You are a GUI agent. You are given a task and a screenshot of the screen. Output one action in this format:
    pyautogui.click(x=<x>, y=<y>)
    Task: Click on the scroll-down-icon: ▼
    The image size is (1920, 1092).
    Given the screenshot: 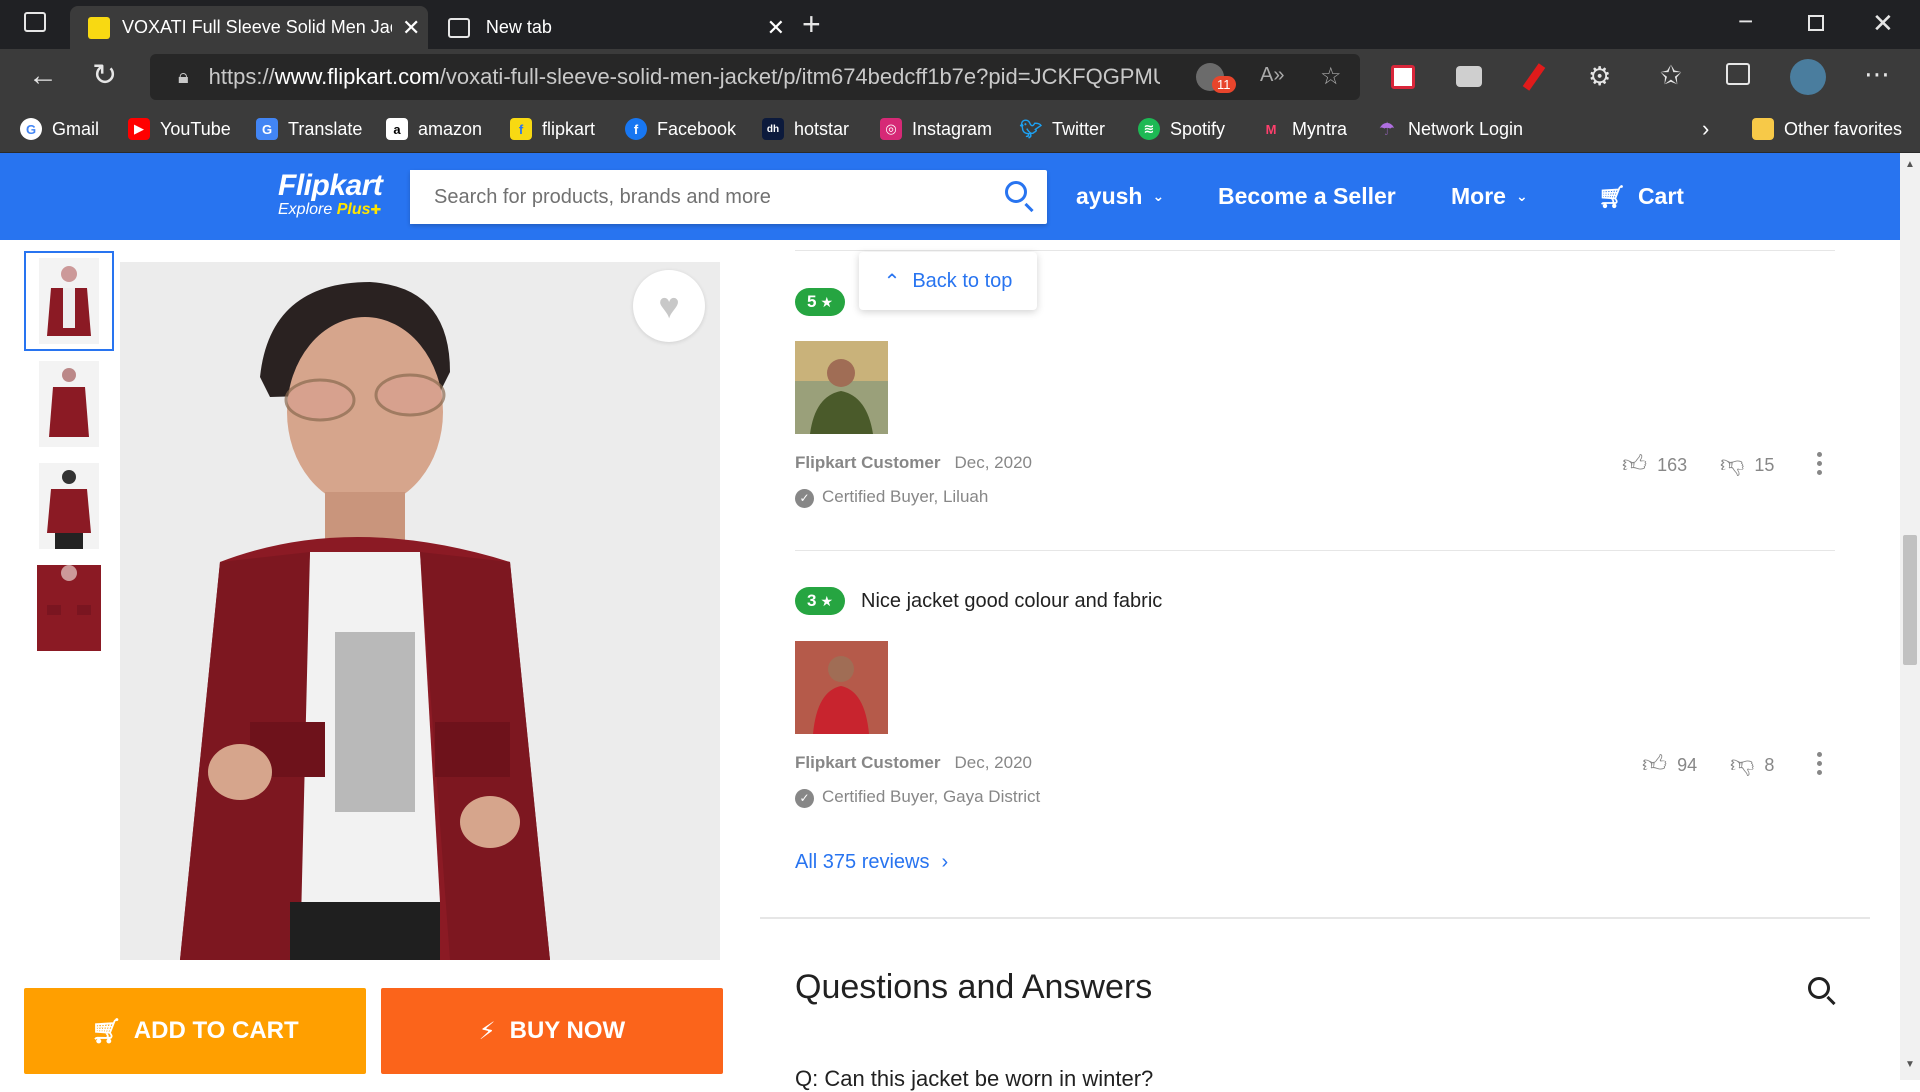 What is the action you would take?
    pyautogui.click(x=1910, y=1064)
    